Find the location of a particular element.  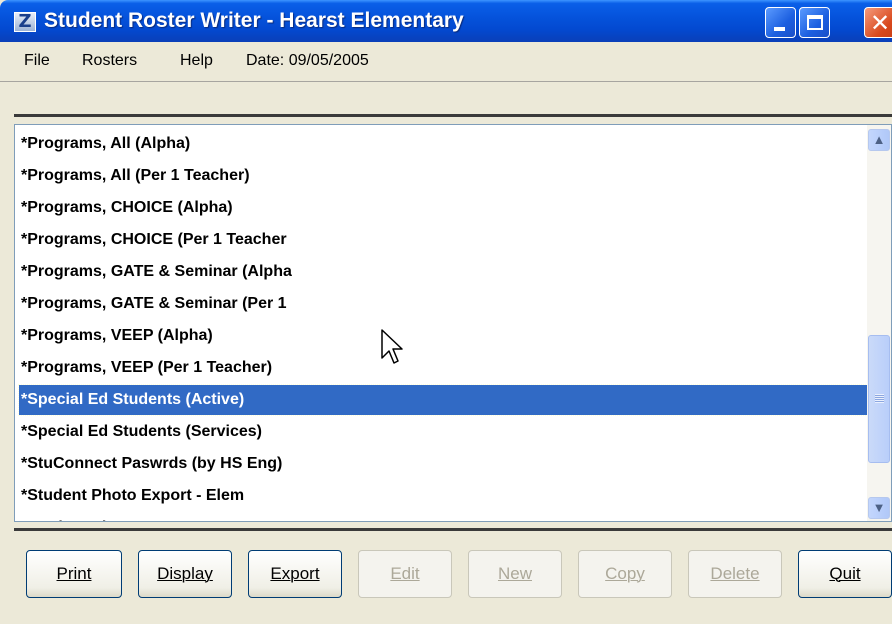

display-button: Display is located at coordinates (185, 574).